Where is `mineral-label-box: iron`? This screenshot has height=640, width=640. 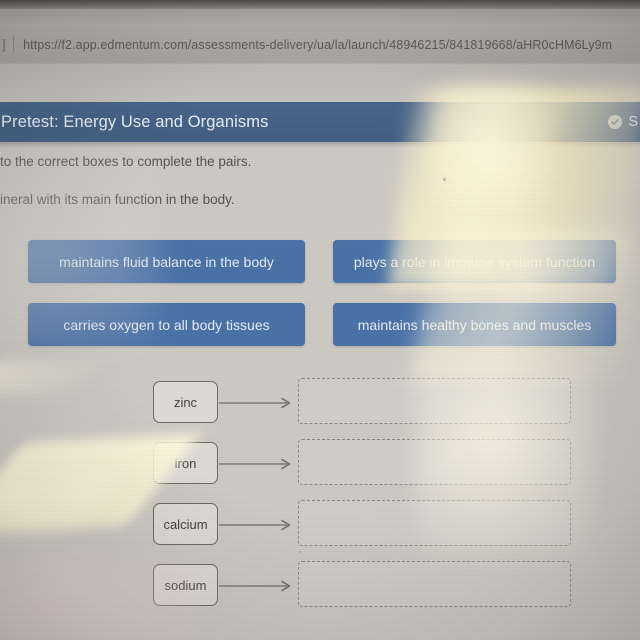 mineral-label-box: iron is located at coordinates (185, 463).